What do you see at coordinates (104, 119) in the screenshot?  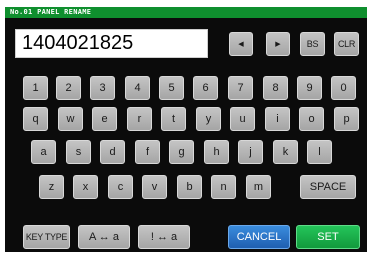 I see `key-e: e` at bounding box center [104, 119].